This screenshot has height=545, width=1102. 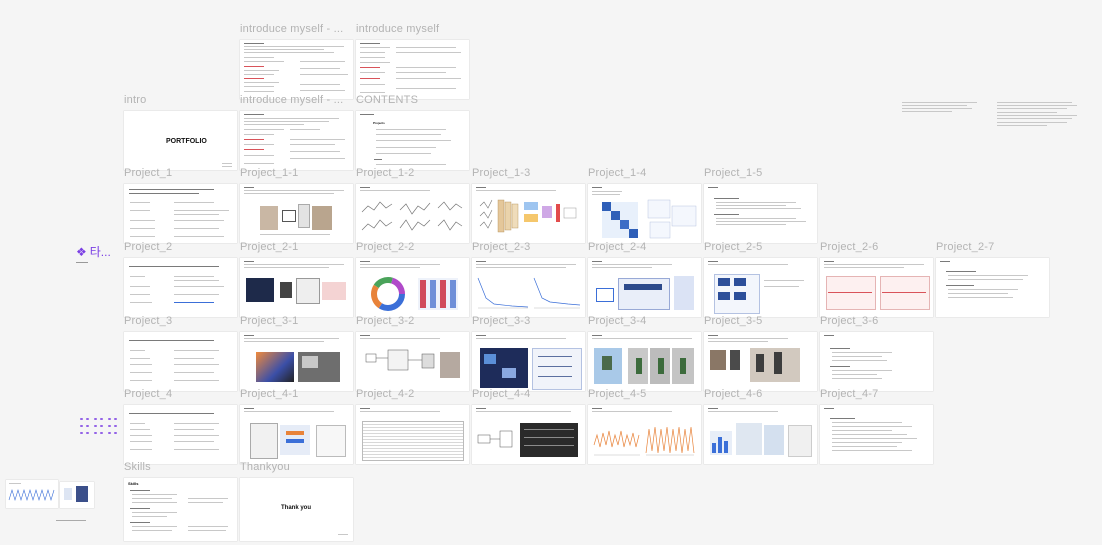 I want to click on frame-label-project-4-5: Project_4-5, so click(x=617, y=394).